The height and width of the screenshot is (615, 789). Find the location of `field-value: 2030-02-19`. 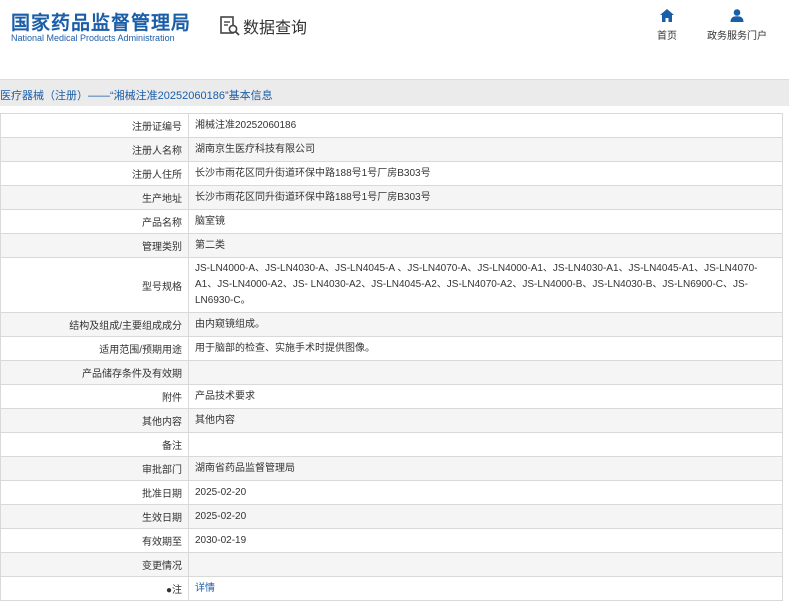

field-value: 2030-02-19 is located at coordinates (485, 540).